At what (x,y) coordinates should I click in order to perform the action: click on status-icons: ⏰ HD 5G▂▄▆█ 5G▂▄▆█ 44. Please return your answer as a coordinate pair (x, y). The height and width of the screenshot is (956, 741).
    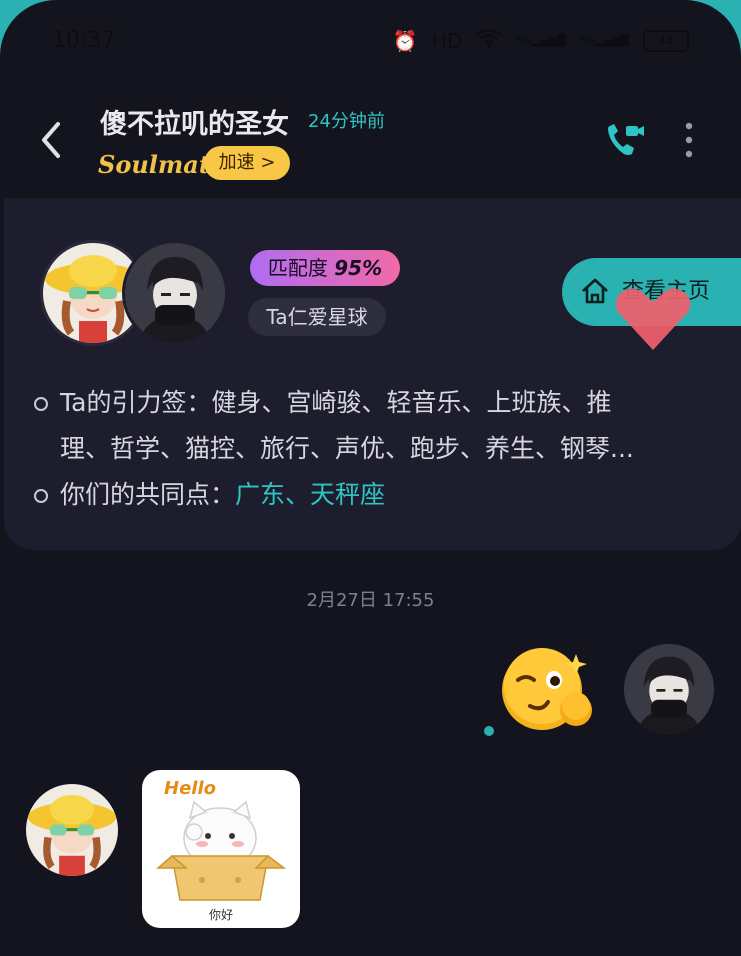
    Looking at the image, I should click on (541, 40).